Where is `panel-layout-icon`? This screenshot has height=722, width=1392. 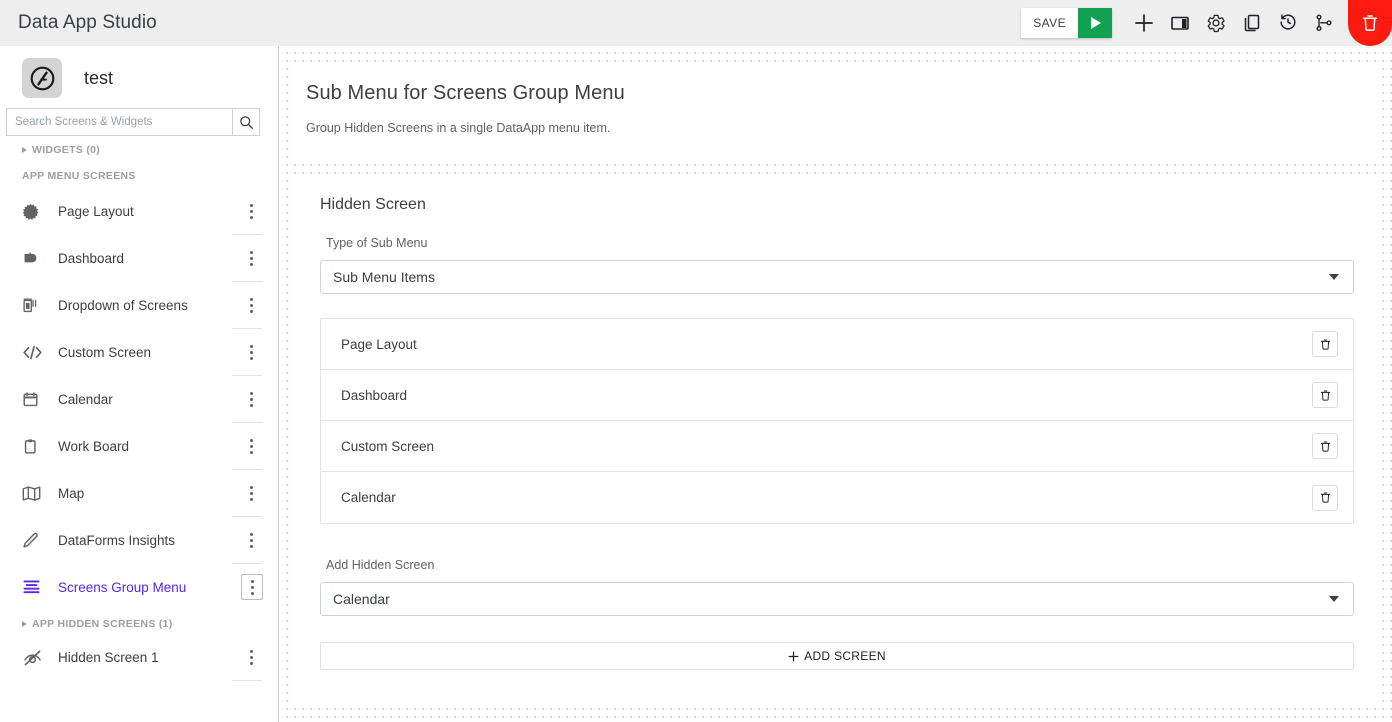
panel-layout-icon is located at coordinates (1180, 23).